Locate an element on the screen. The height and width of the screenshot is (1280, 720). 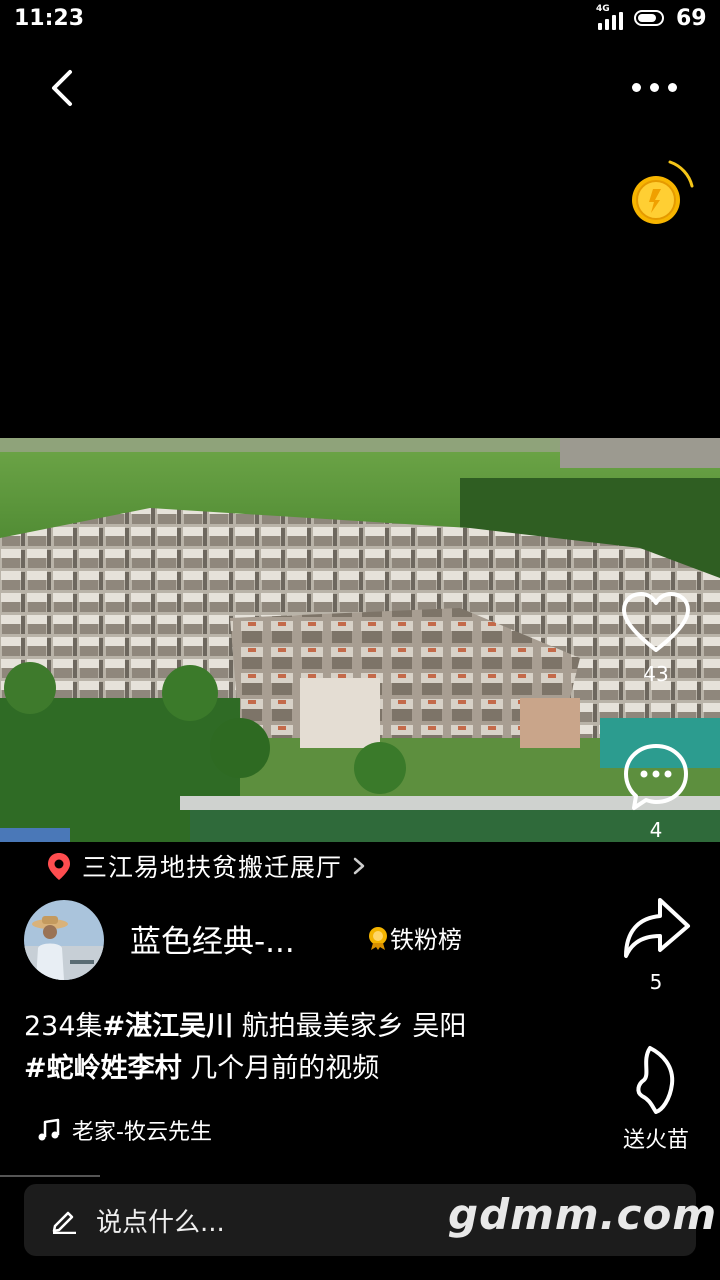
description-line-2: #蛇岭姓李村 几个月前的视频 is located at coordinates (309, 1069).